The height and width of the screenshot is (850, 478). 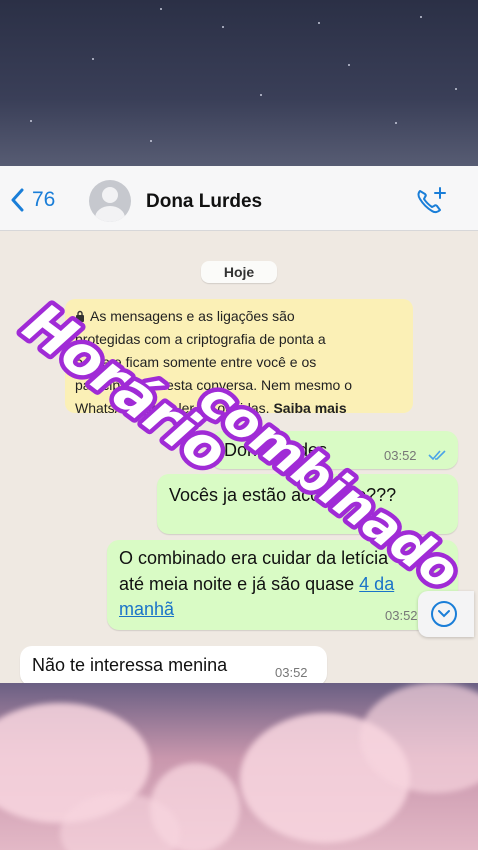 I want to click on message-bubble-outgoing: Vocês ja estão acordado???, so click(x=307, y=504).